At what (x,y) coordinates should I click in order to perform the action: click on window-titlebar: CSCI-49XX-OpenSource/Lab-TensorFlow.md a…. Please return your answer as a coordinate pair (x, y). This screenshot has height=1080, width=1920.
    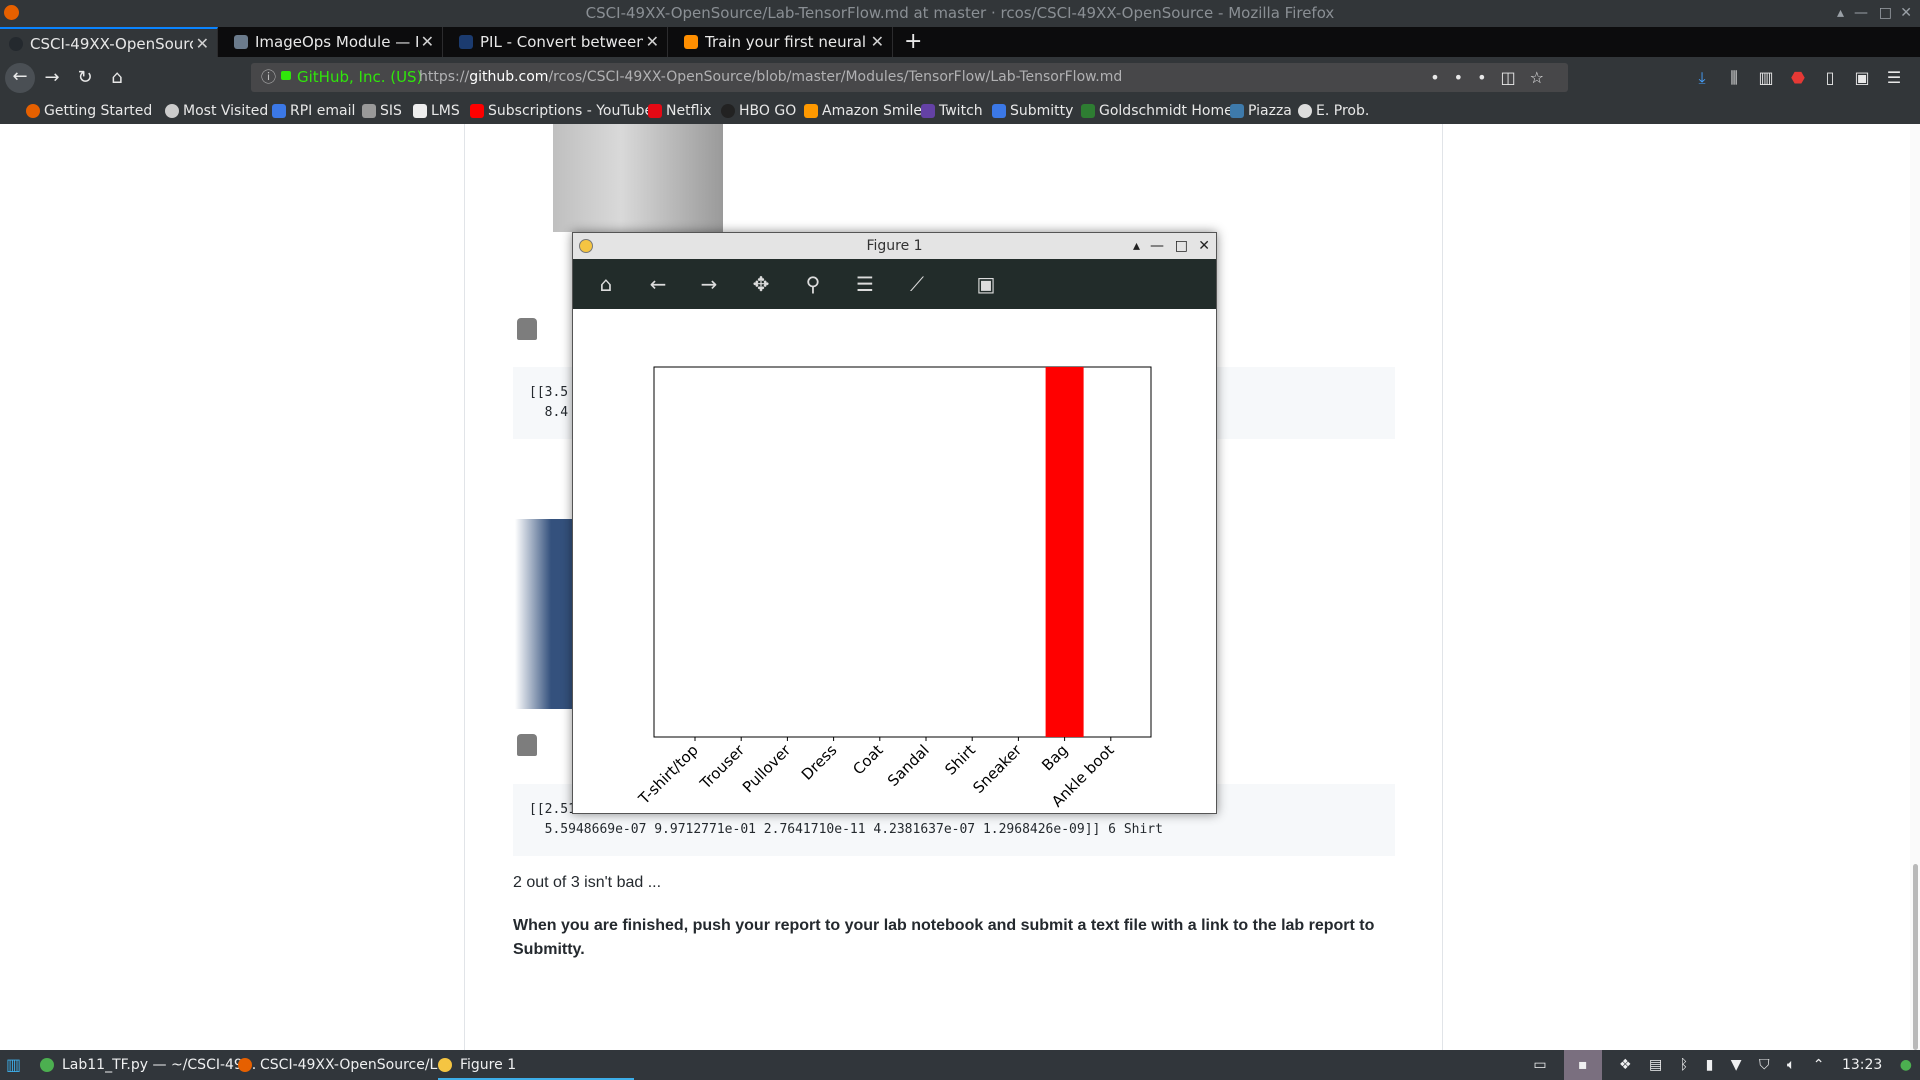
    Looking at the image, I should click on (960, 13).